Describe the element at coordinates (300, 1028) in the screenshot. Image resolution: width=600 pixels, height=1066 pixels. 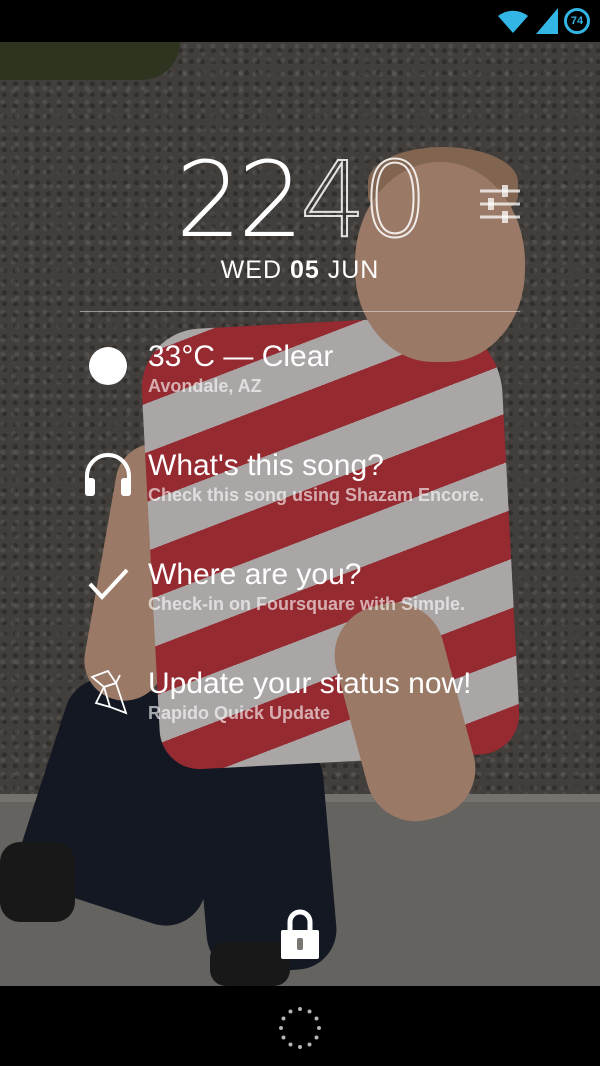
I see `loading-spinner-icon` at that location.